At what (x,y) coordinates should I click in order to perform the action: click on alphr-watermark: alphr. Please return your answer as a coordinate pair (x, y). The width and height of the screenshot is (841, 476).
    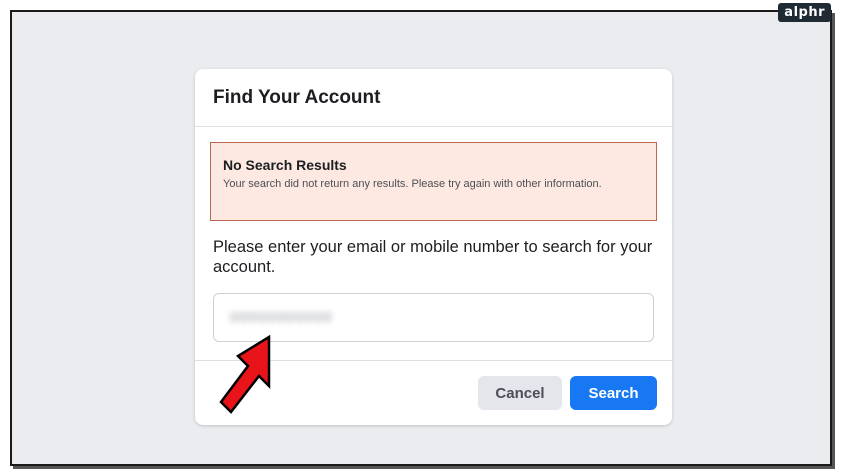
    Looking at the image, I should click on (804, 12).